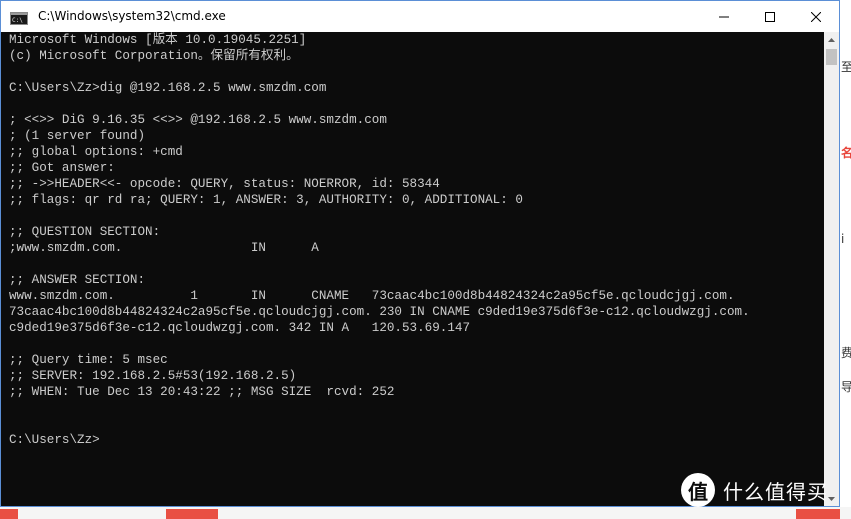 The width and height of the screenshot is (851, 519). I want to click on minimize-button, so click(724, 16).